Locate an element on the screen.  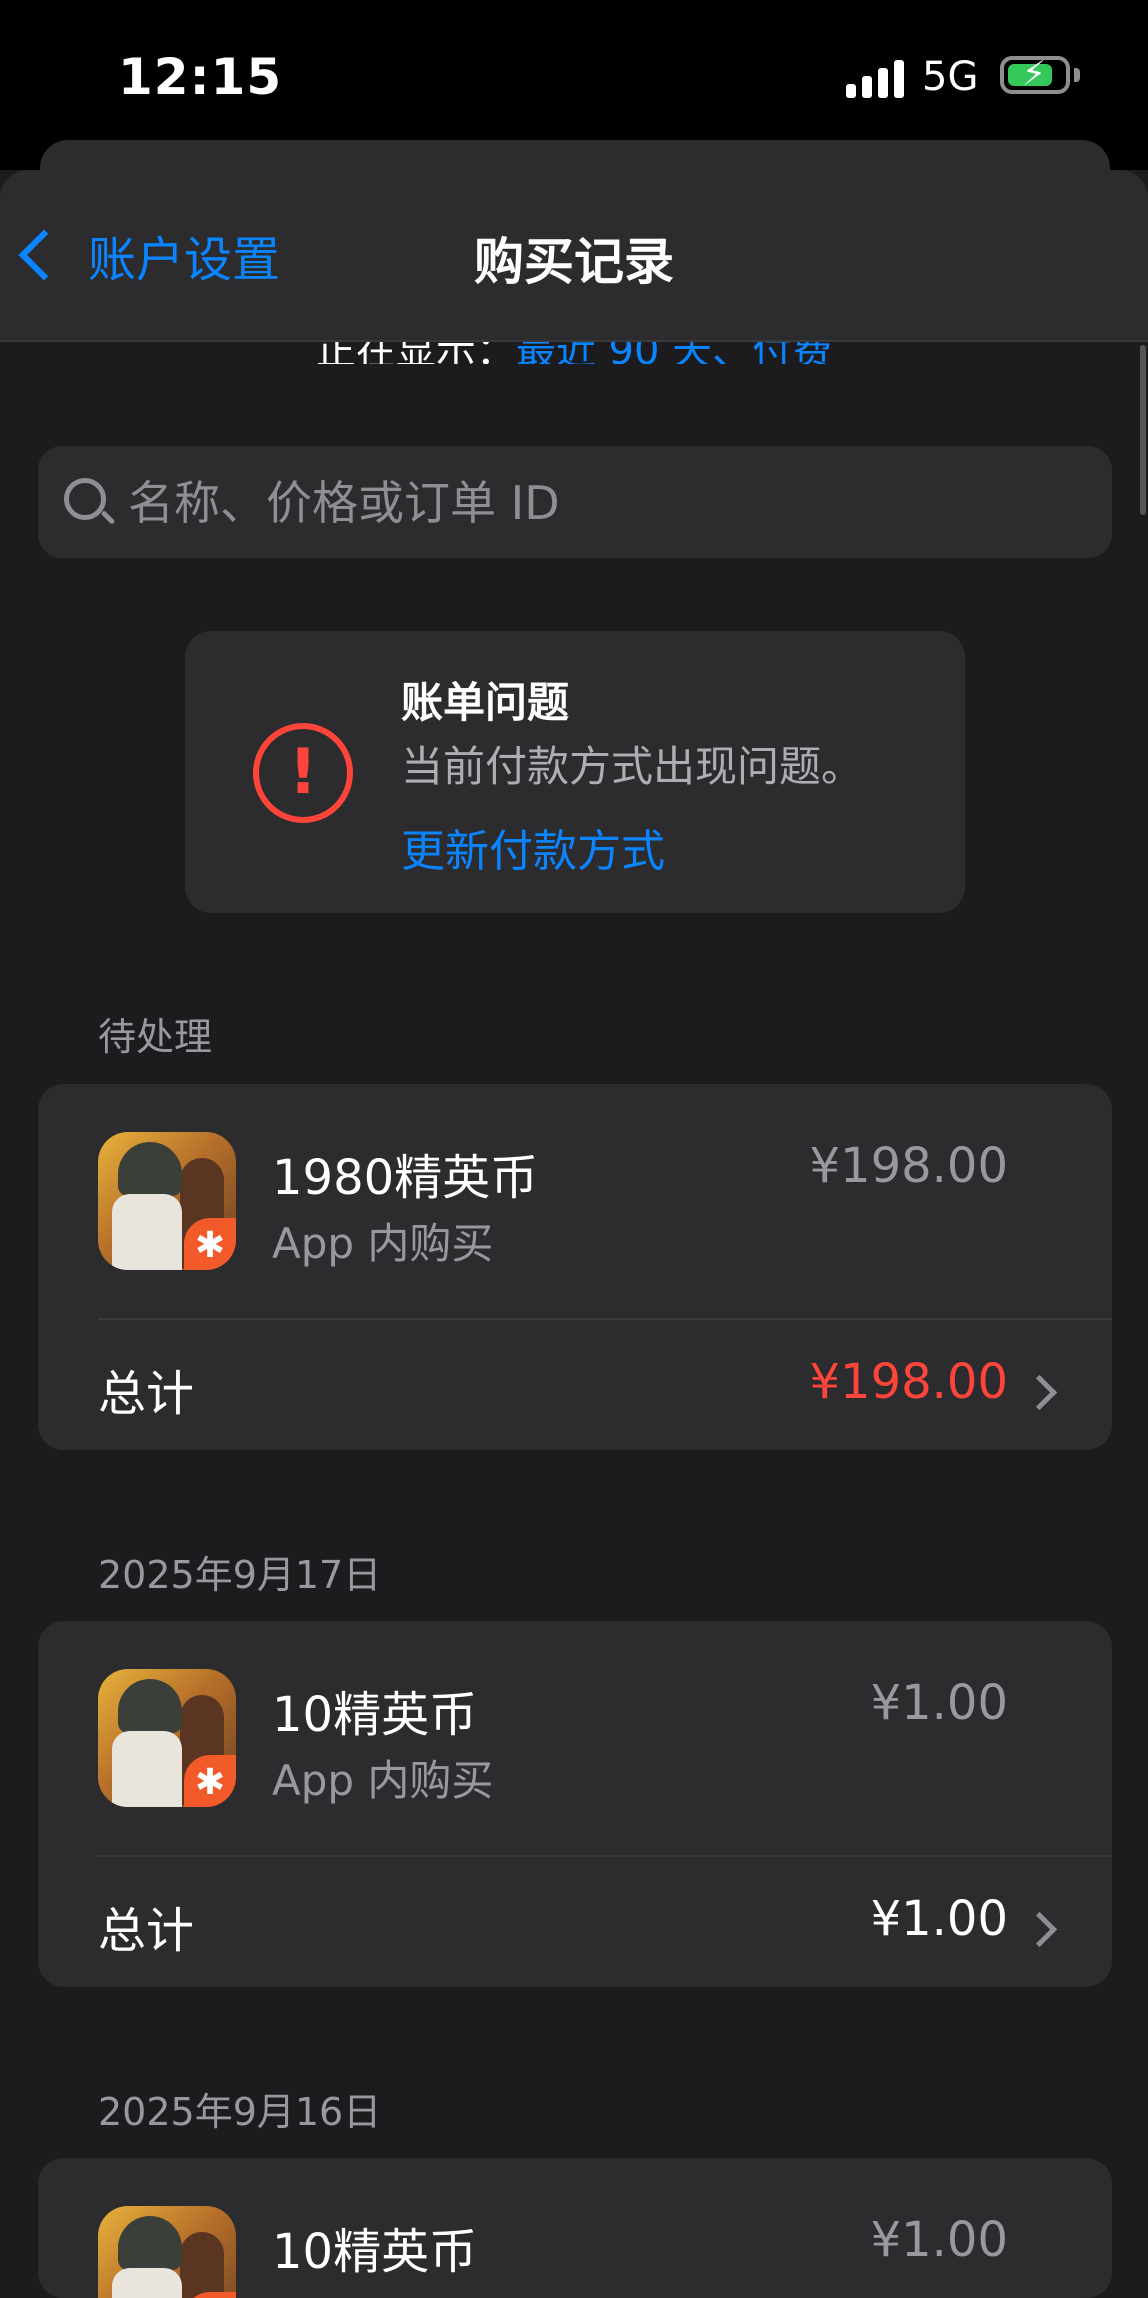
item-price: ¥198.00 is located at coordinates (909, 1166).